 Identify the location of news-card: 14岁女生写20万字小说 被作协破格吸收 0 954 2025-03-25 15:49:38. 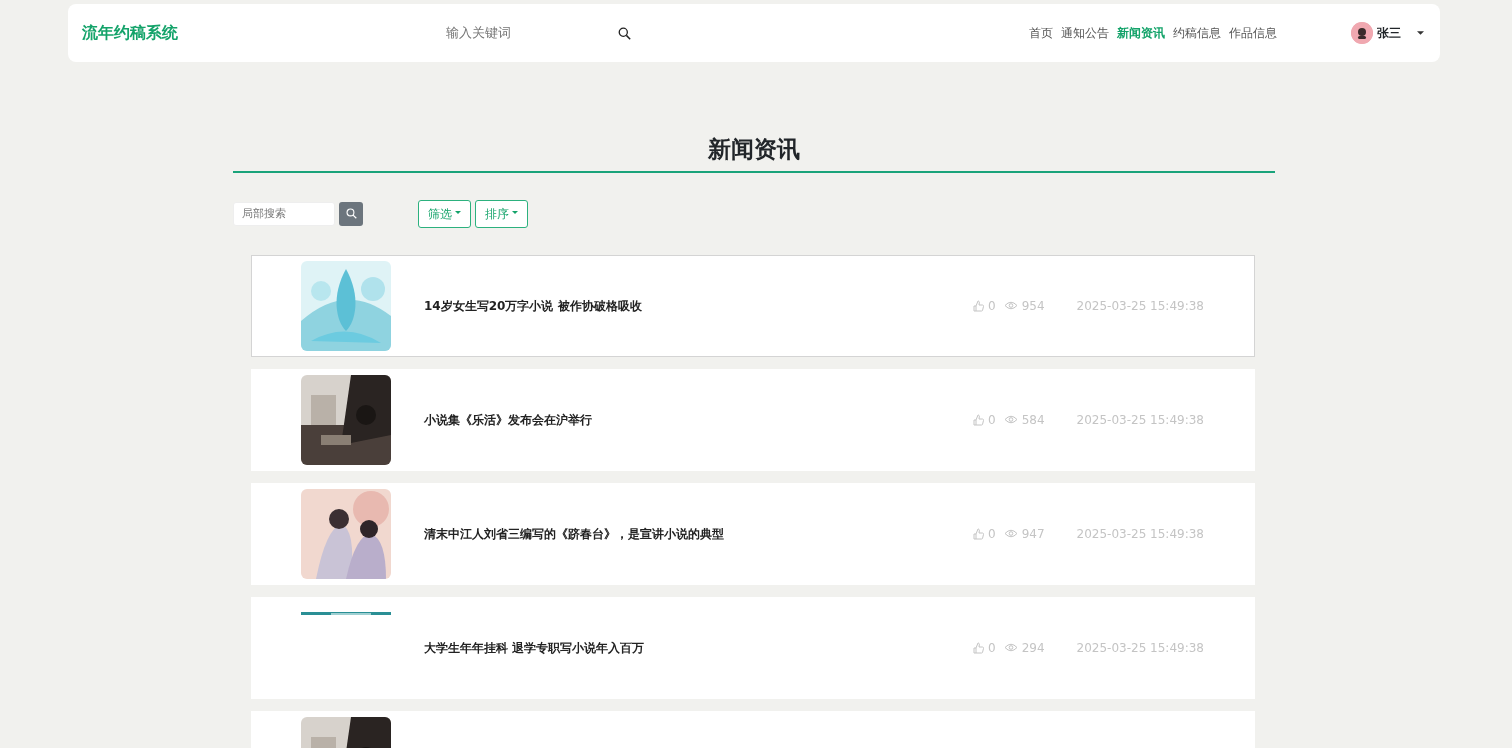
(753, 305).